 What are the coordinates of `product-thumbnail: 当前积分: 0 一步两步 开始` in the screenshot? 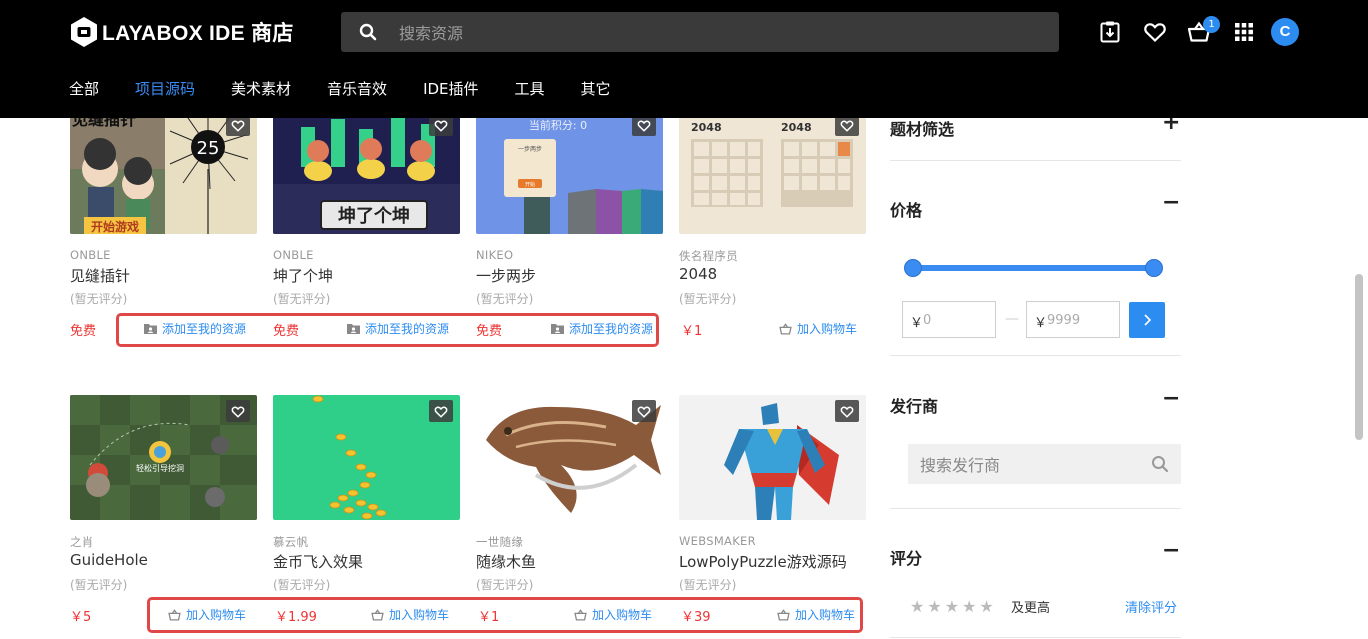 It's located at (569, 171).